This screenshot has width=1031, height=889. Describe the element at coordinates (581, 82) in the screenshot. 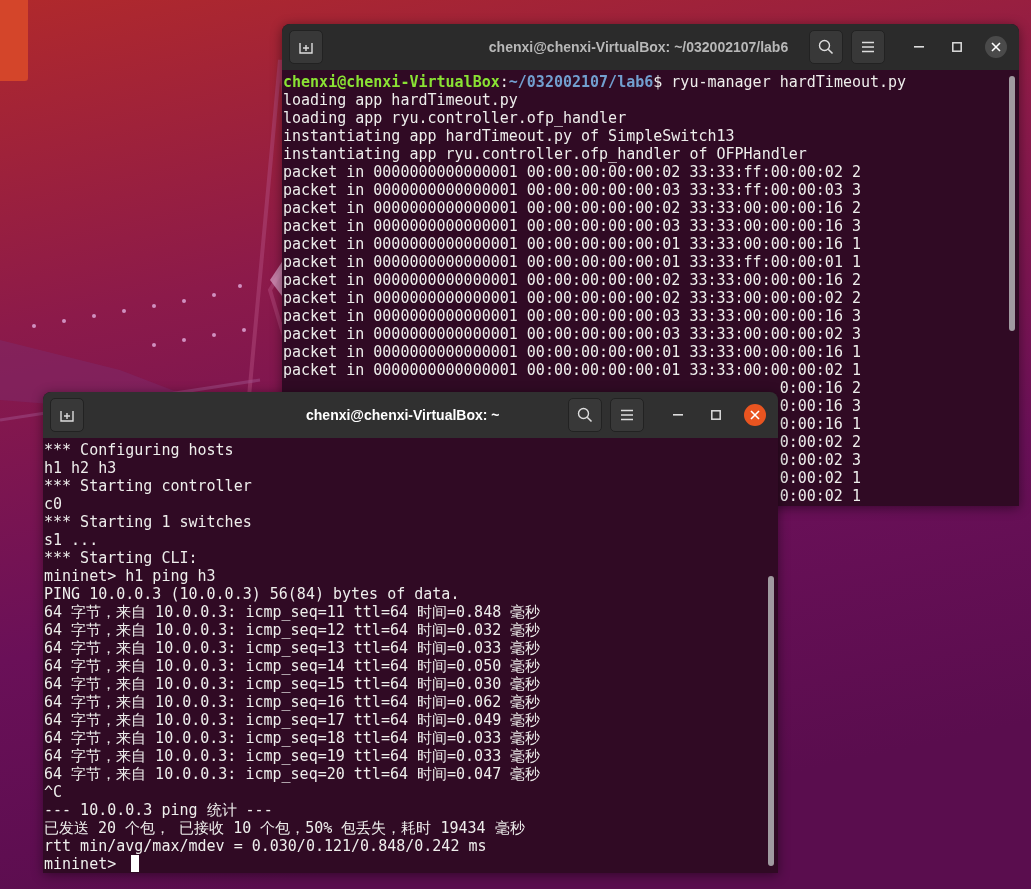

I see `prompt-path: ~/032002107/lab6` at that location.